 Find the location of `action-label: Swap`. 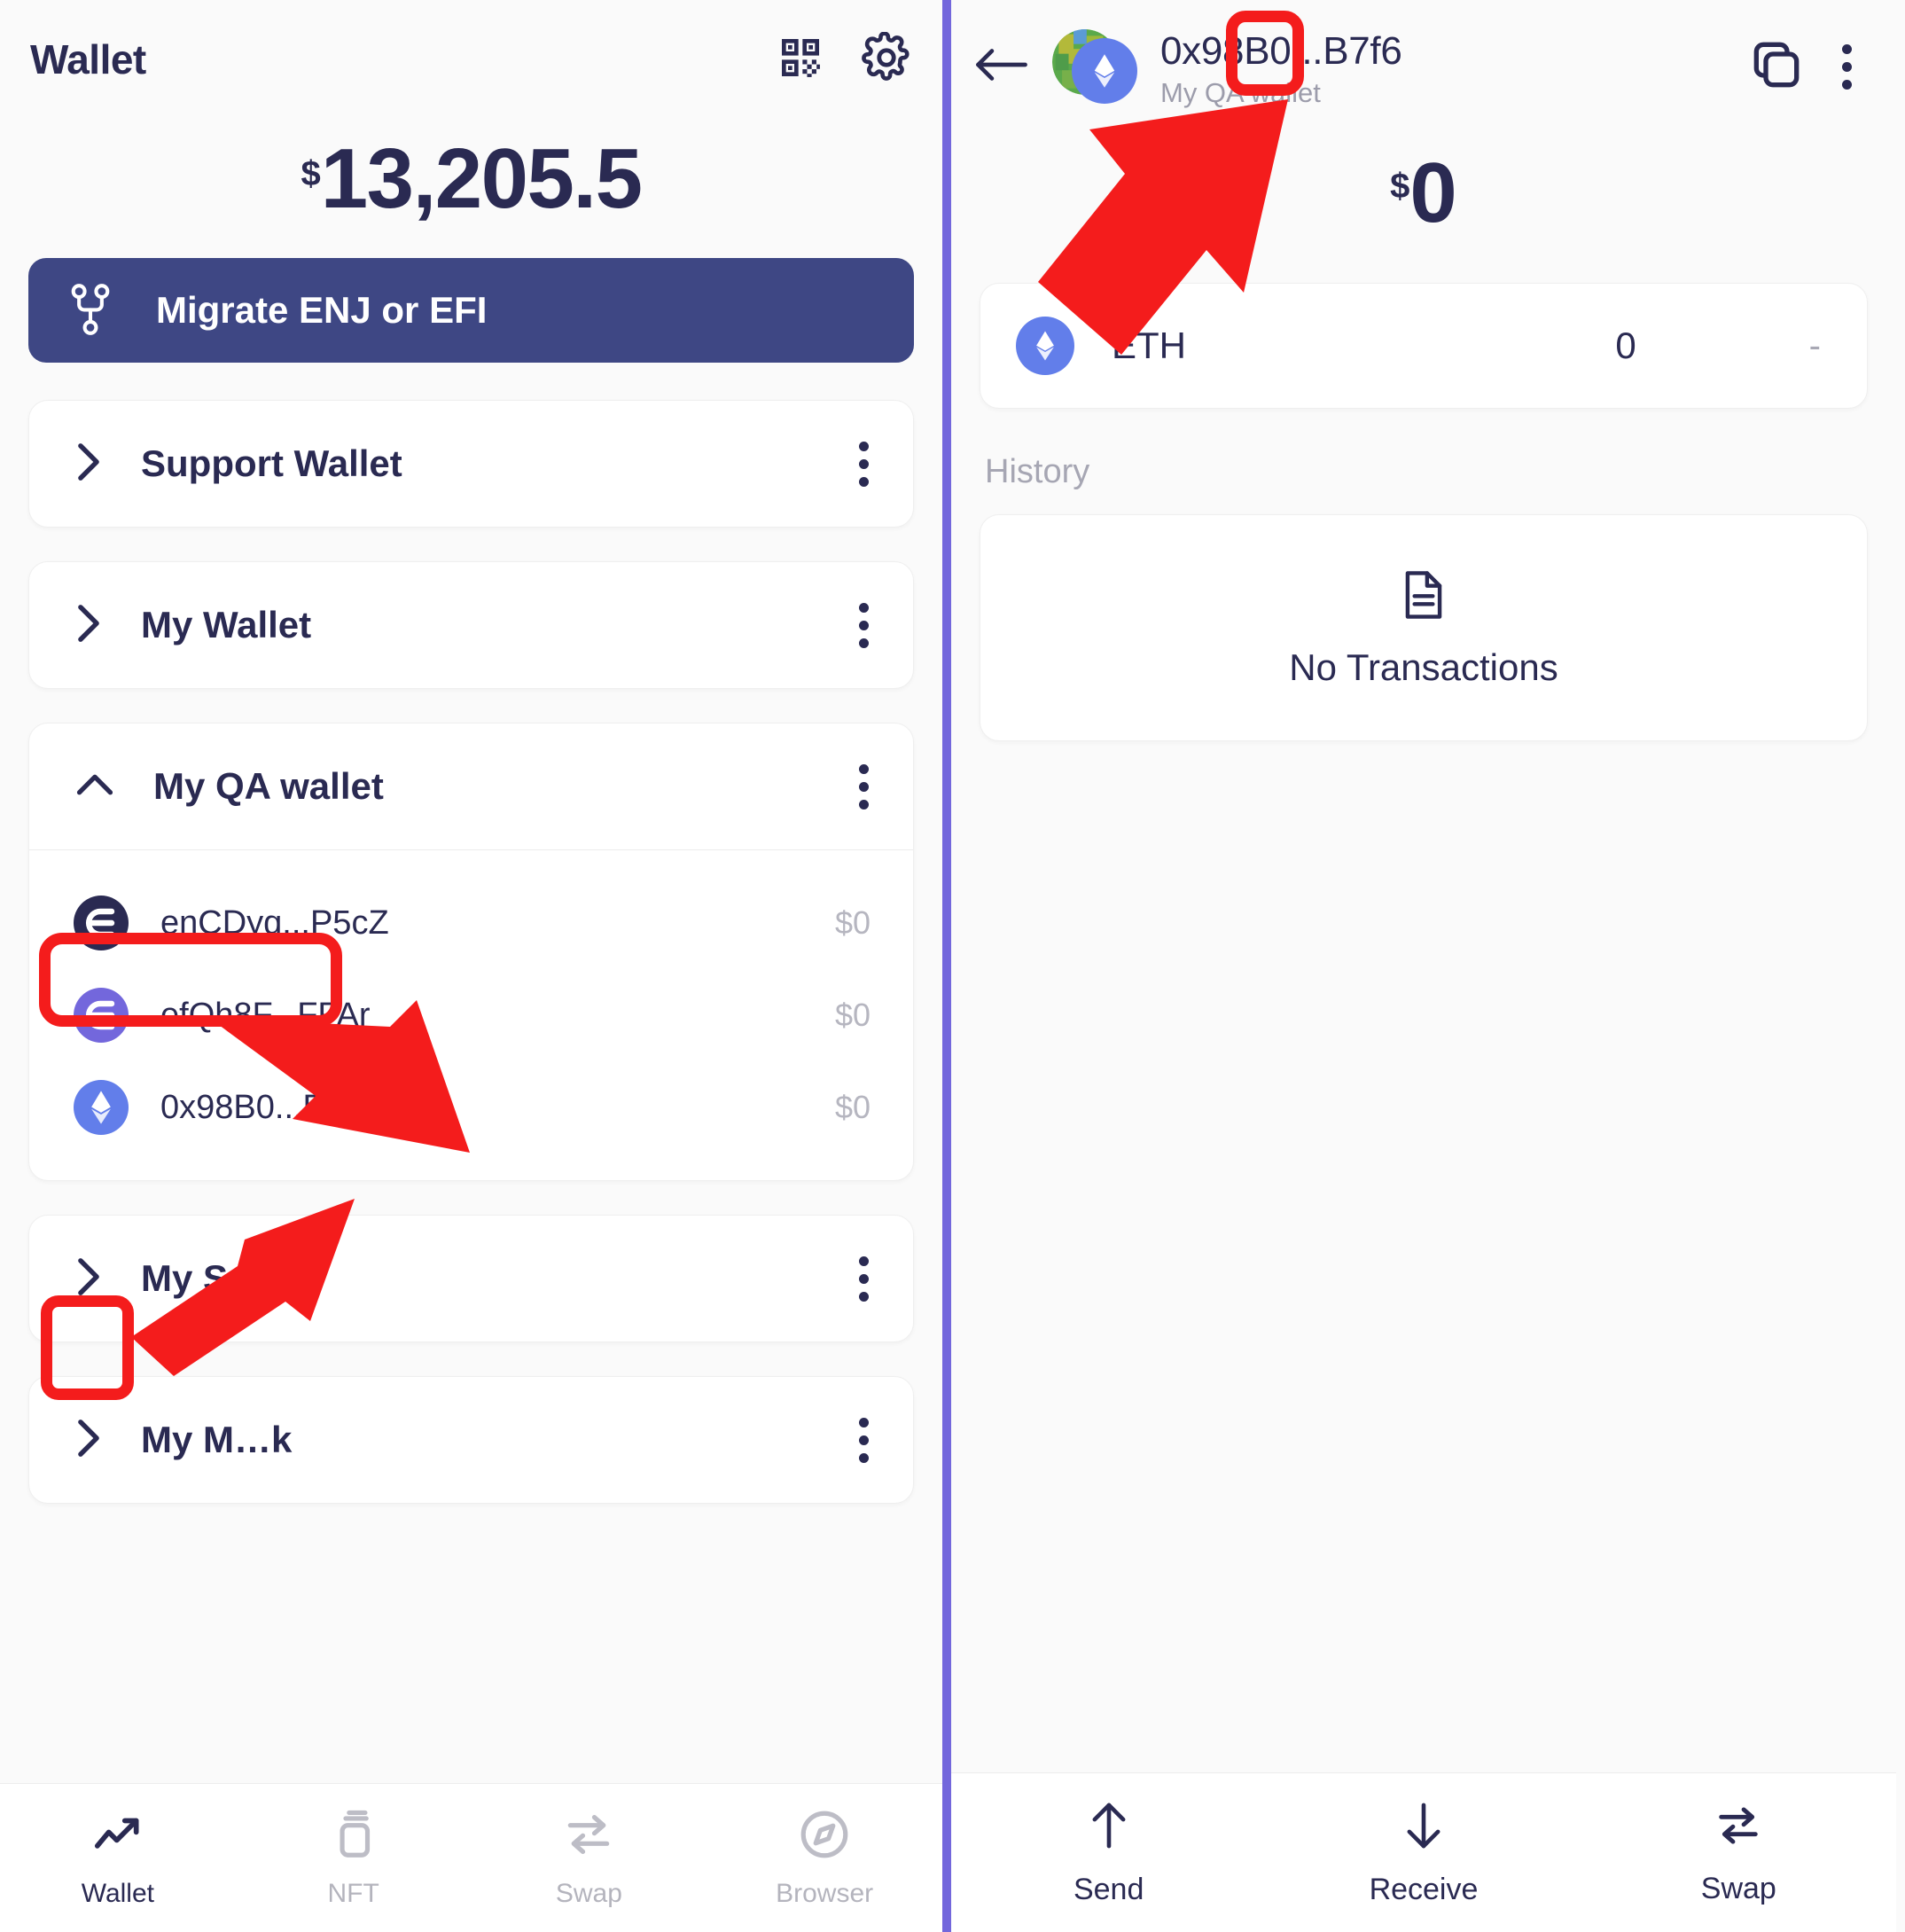

action-label: Swap is located at coordinates (1738, 1888).